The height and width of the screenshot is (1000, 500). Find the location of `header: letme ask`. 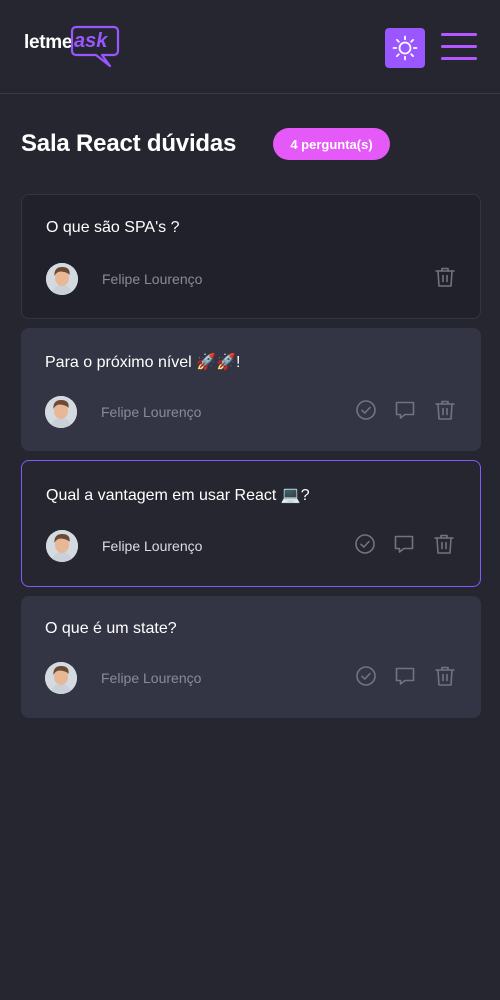

header: letme ask is located at coordinates (250, 47).